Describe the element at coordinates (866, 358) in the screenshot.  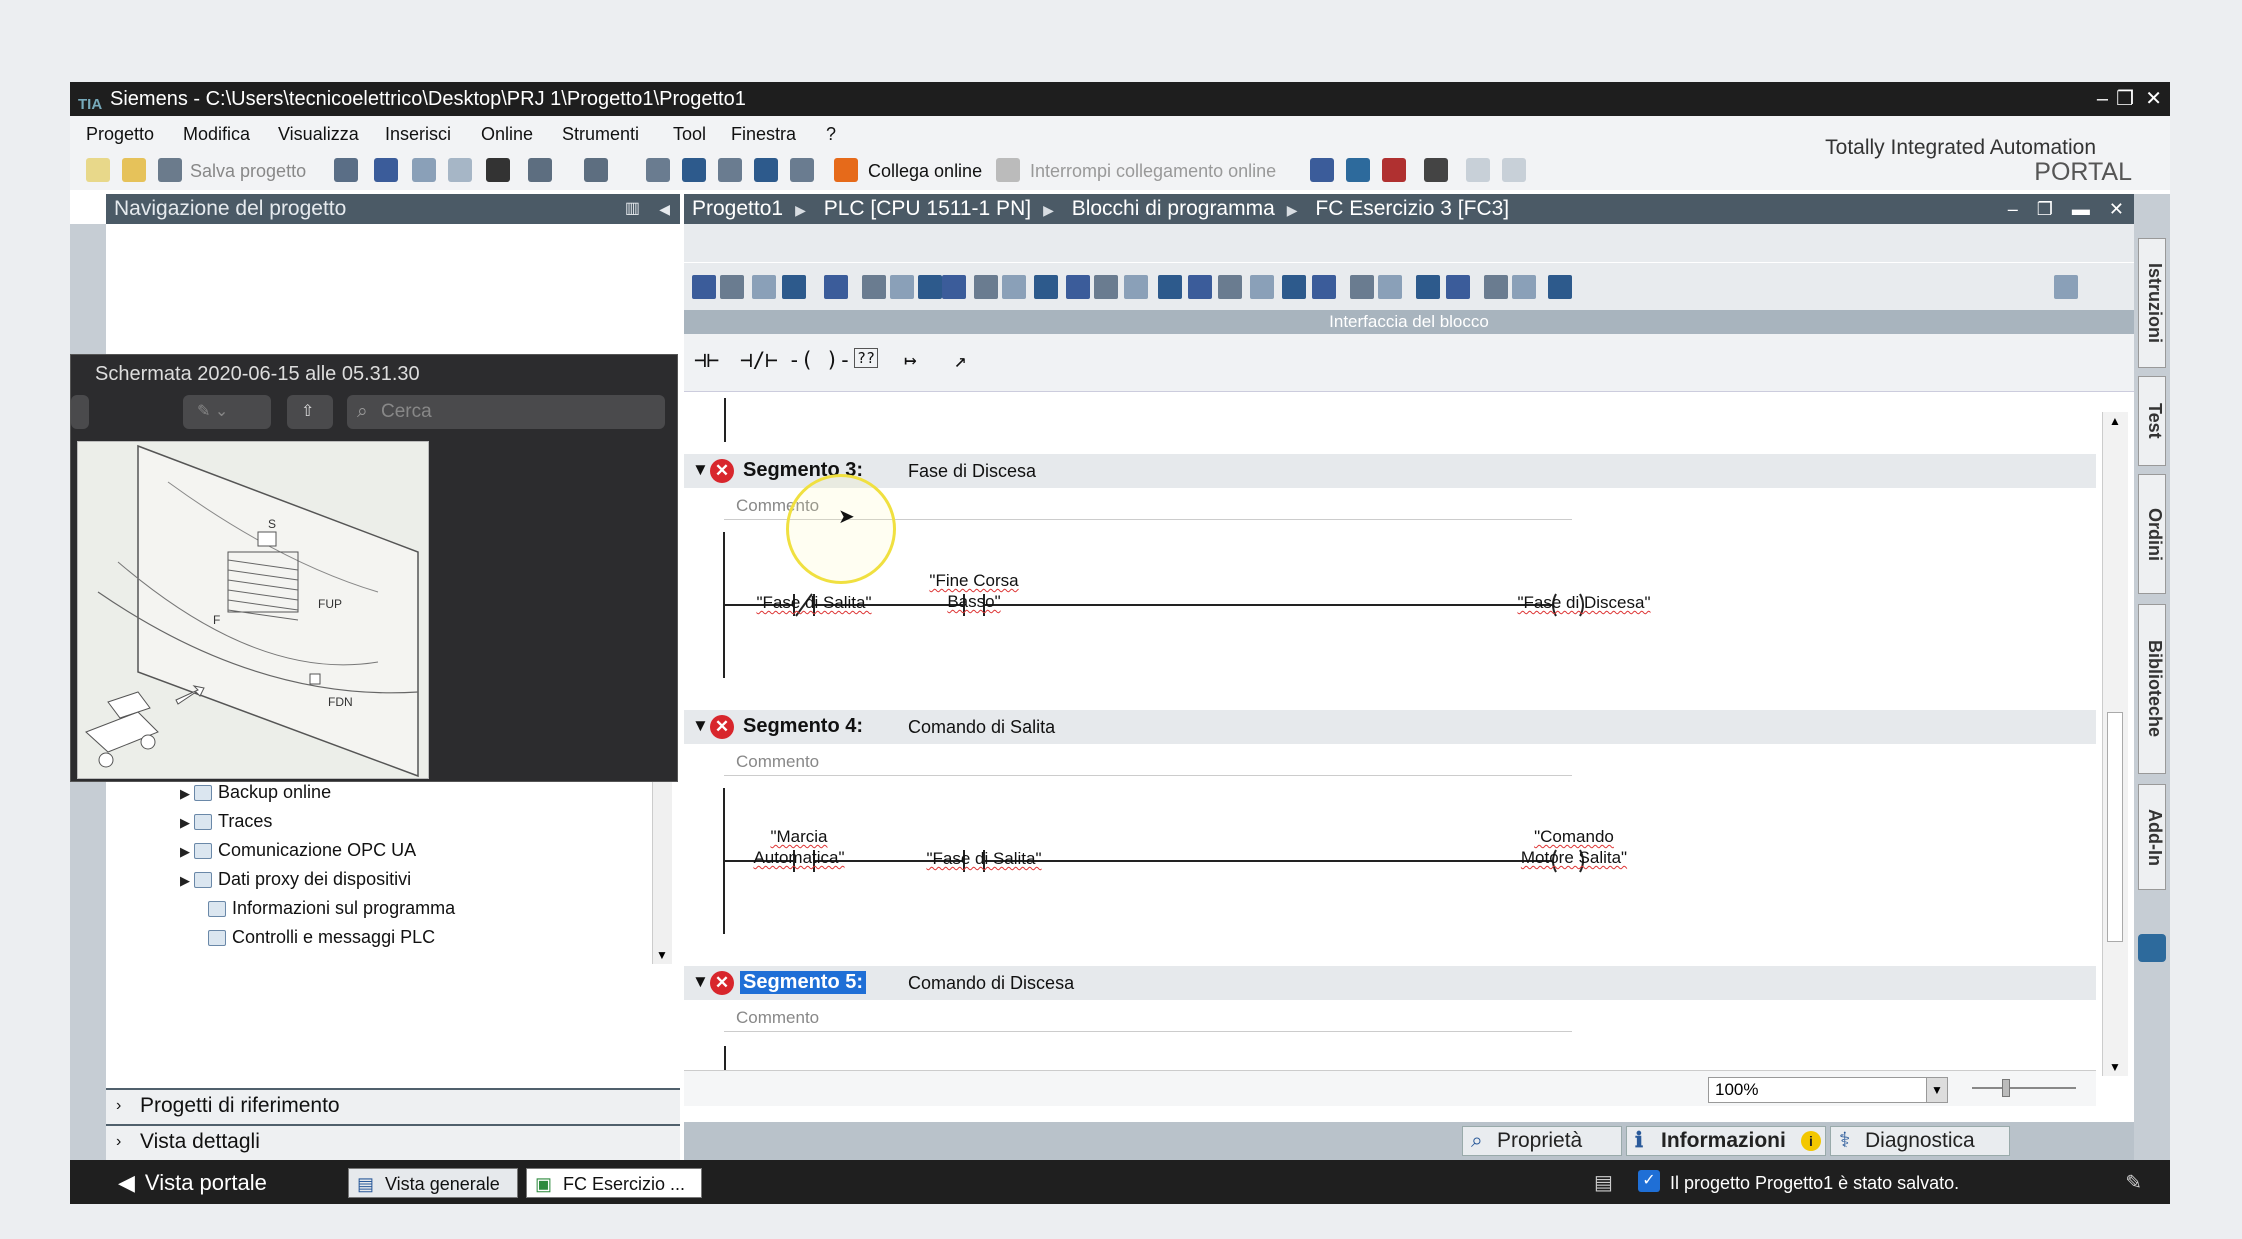
I see `empty-box-button: ??` at that location.